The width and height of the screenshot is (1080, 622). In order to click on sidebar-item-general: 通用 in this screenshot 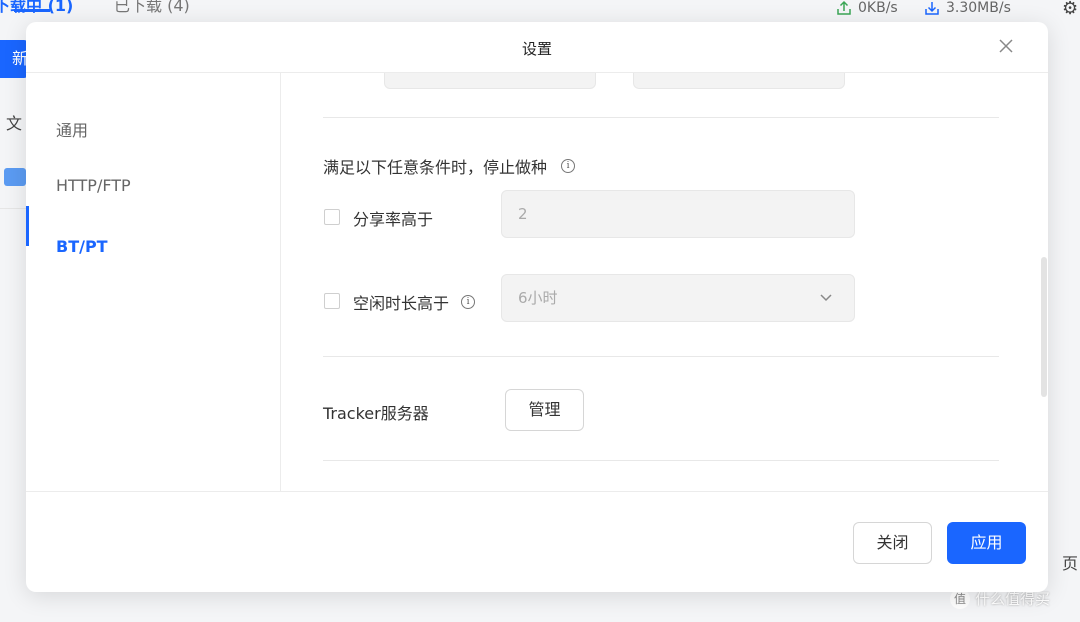, I will do `click(72, 129)`.